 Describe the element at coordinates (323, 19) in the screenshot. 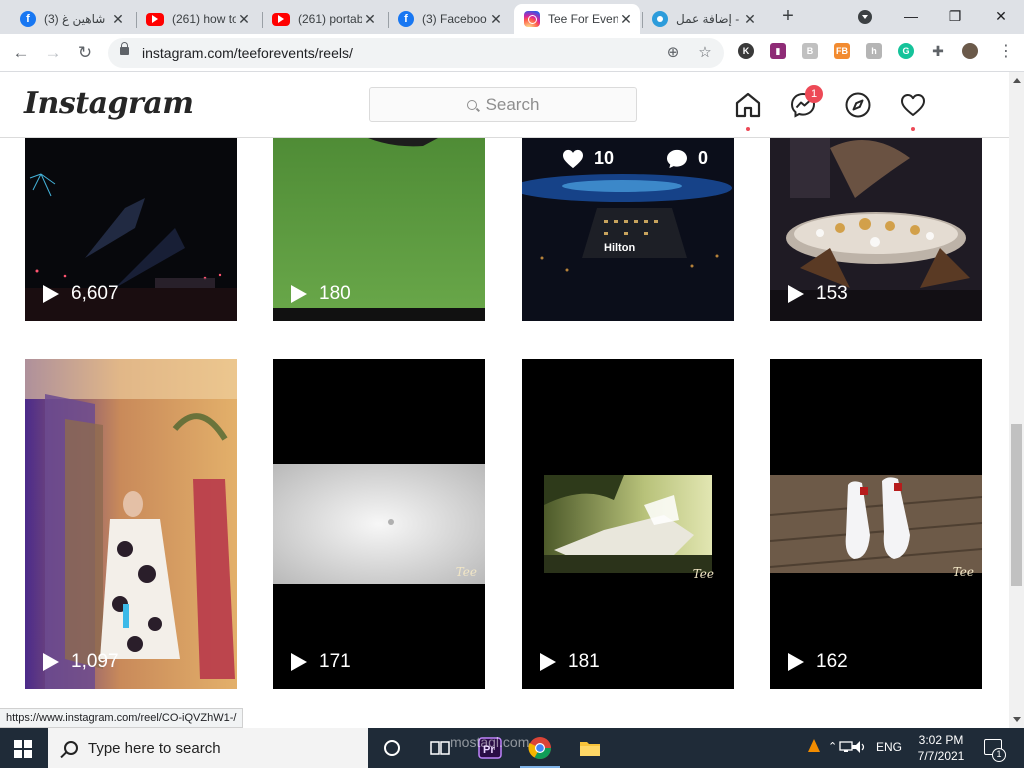

I see `browser-tab-3: (261) portab ✕` at that location.